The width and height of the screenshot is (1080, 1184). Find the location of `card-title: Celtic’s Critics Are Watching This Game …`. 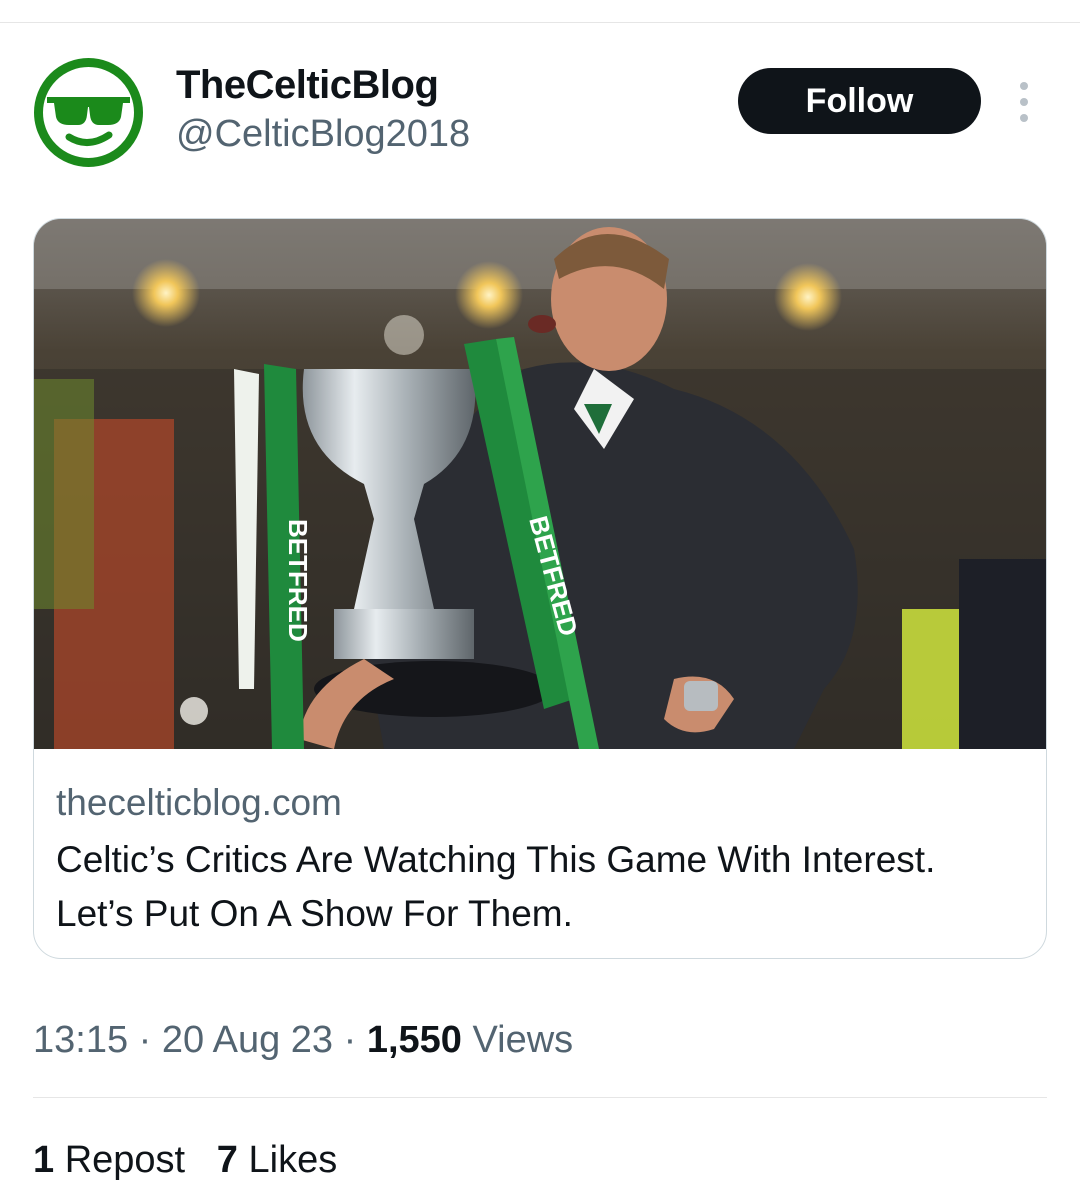

card-title: Celtic’s Critics Are Watching This Game … is located at coordinates (536, 887).